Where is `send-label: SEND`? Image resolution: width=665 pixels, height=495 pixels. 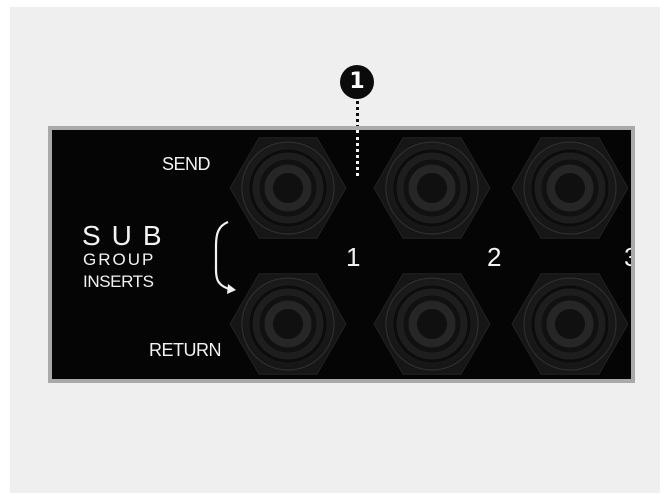
send-label: SEND is located at coordinates (186, 164).